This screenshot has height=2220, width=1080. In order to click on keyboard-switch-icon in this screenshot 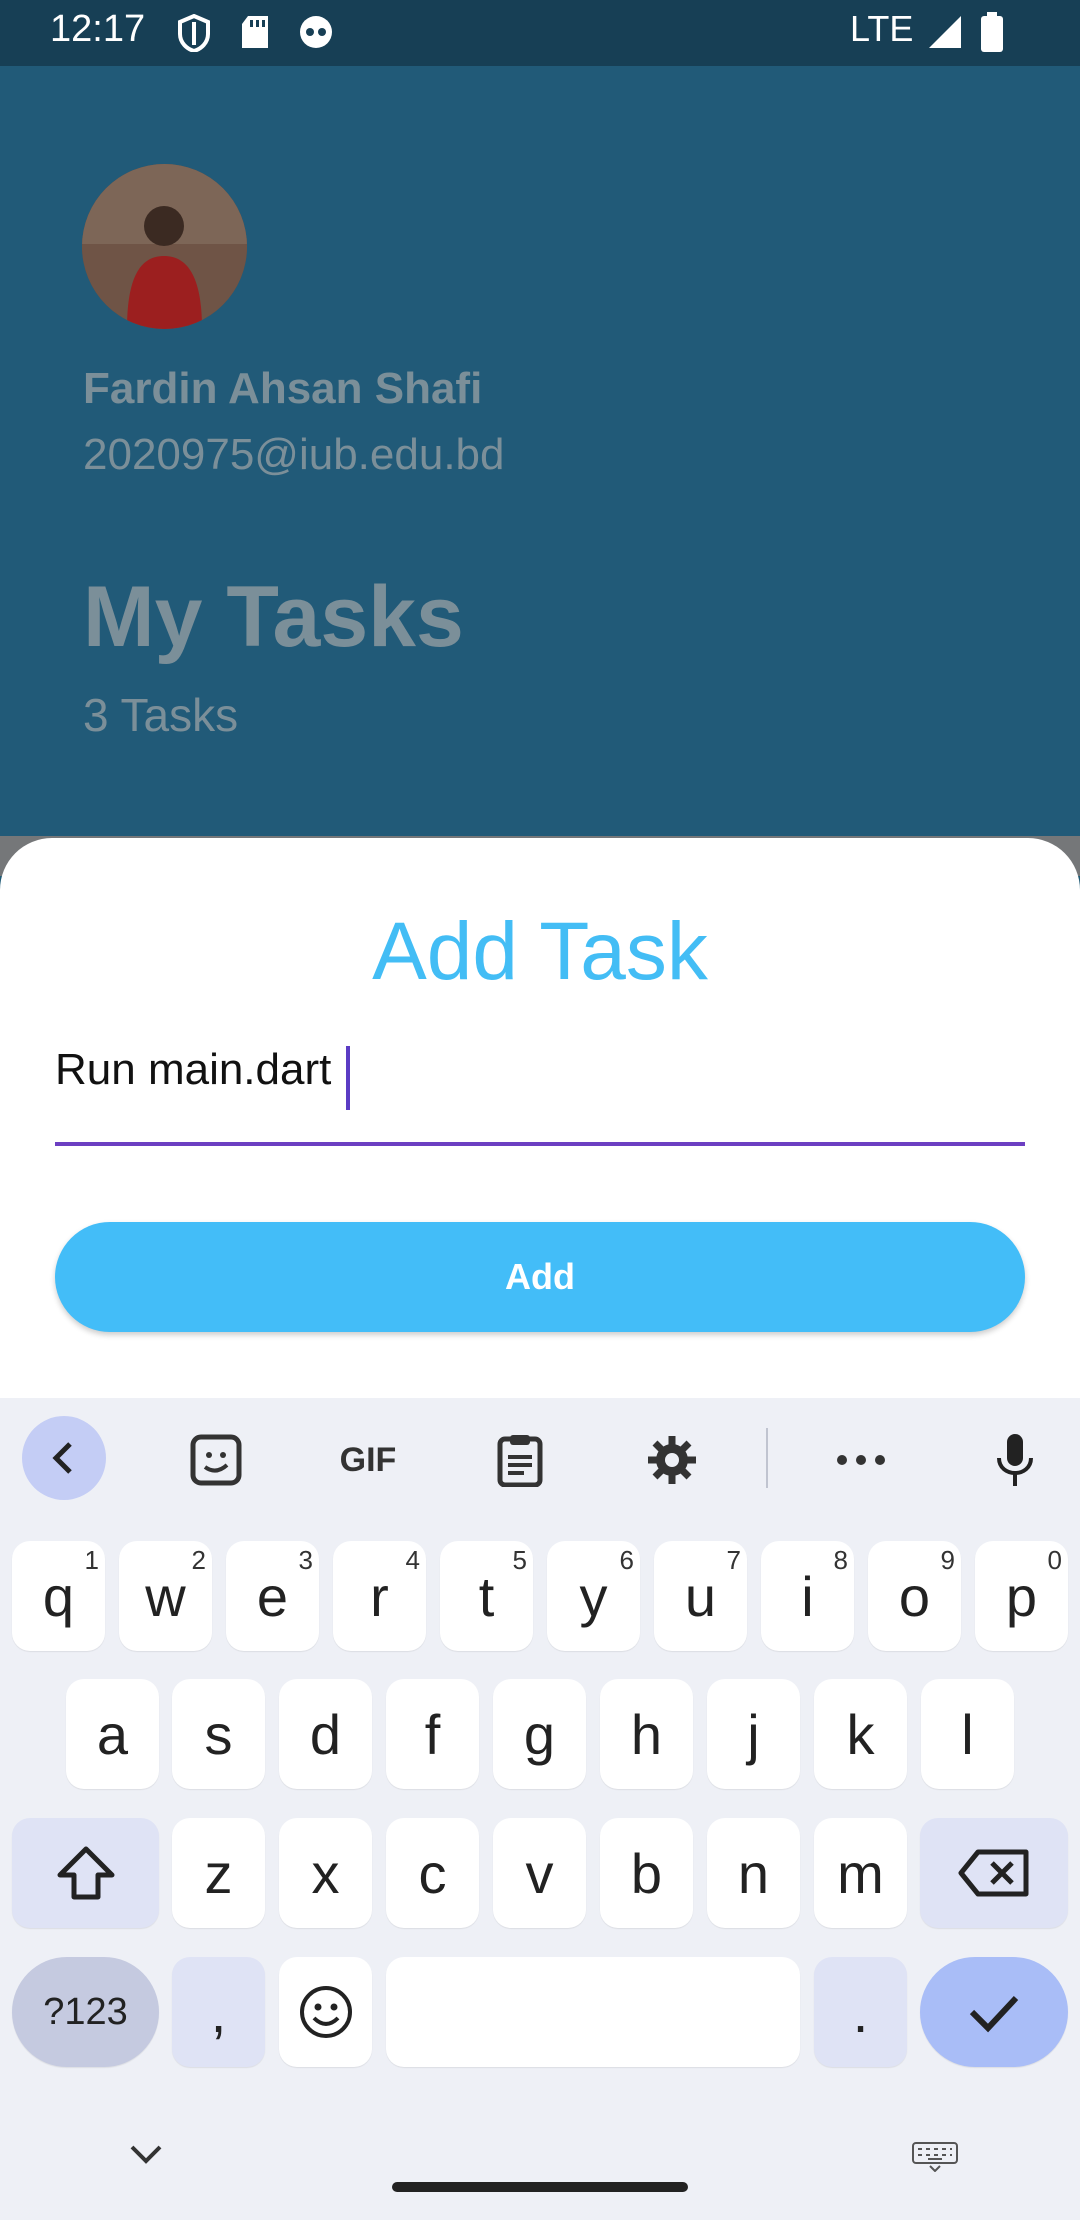, I will do `click(935, 2157)`.